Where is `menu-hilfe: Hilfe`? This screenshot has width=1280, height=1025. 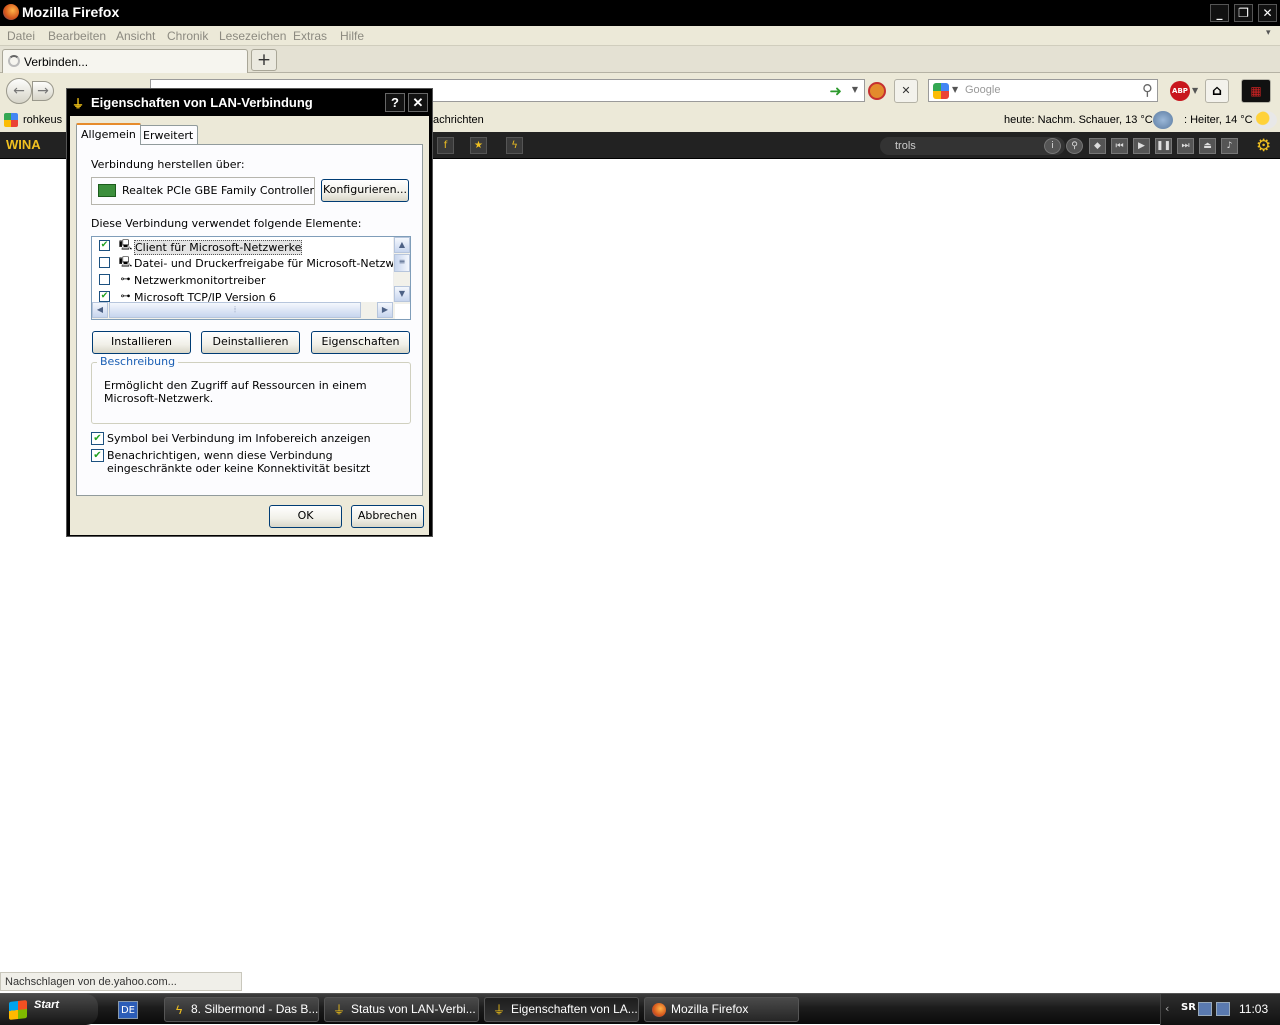 menu-hilfe: Hilfe is located at coordinates (352, 36).